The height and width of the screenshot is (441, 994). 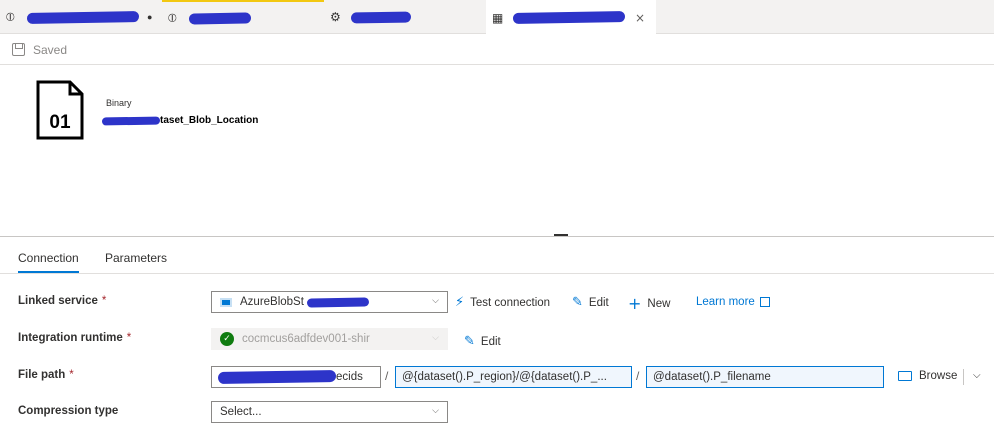 What do you see at coordinates (927, 376) in the screenshot?
I see `browse-button: Browse` at bounding box center [927, 376].